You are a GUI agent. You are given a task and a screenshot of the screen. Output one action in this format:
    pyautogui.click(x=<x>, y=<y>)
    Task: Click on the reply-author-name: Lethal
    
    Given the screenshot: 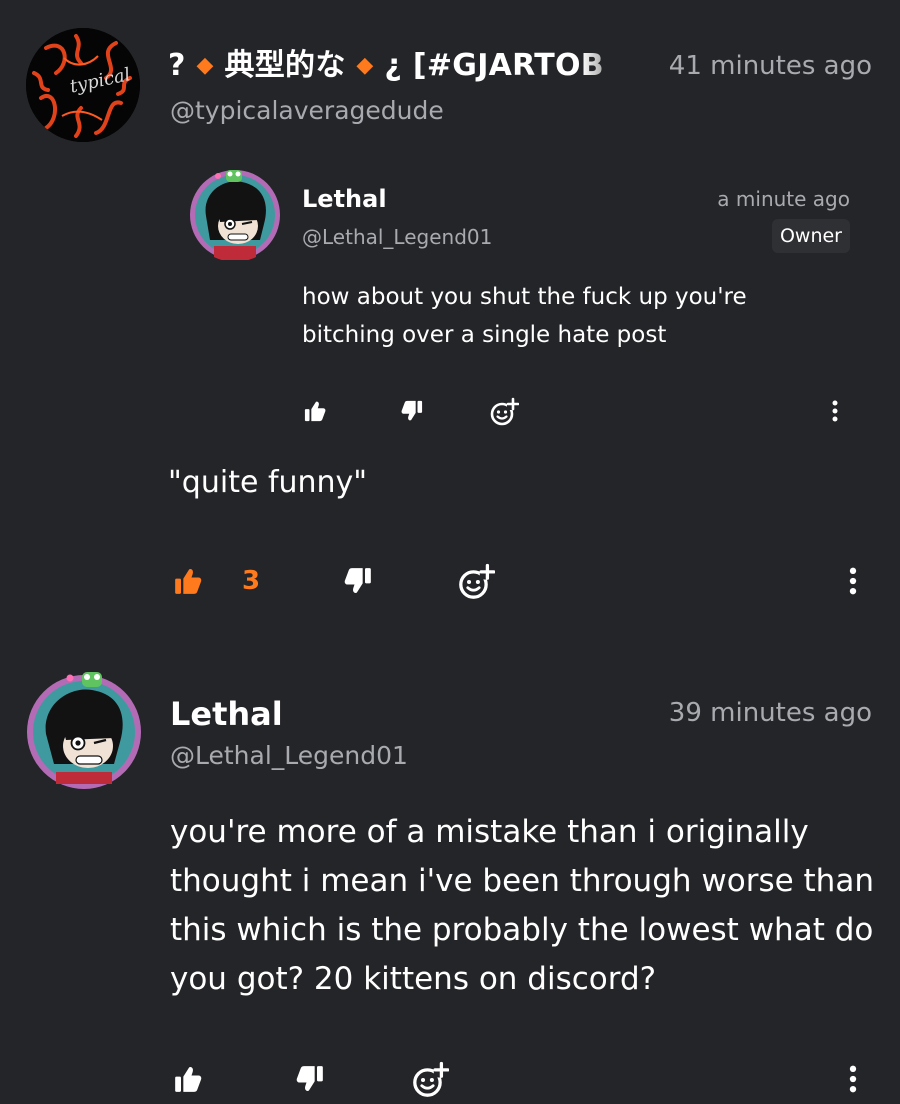 What is the action you would take?
    pyautogui.click(x=344, y=199)
    